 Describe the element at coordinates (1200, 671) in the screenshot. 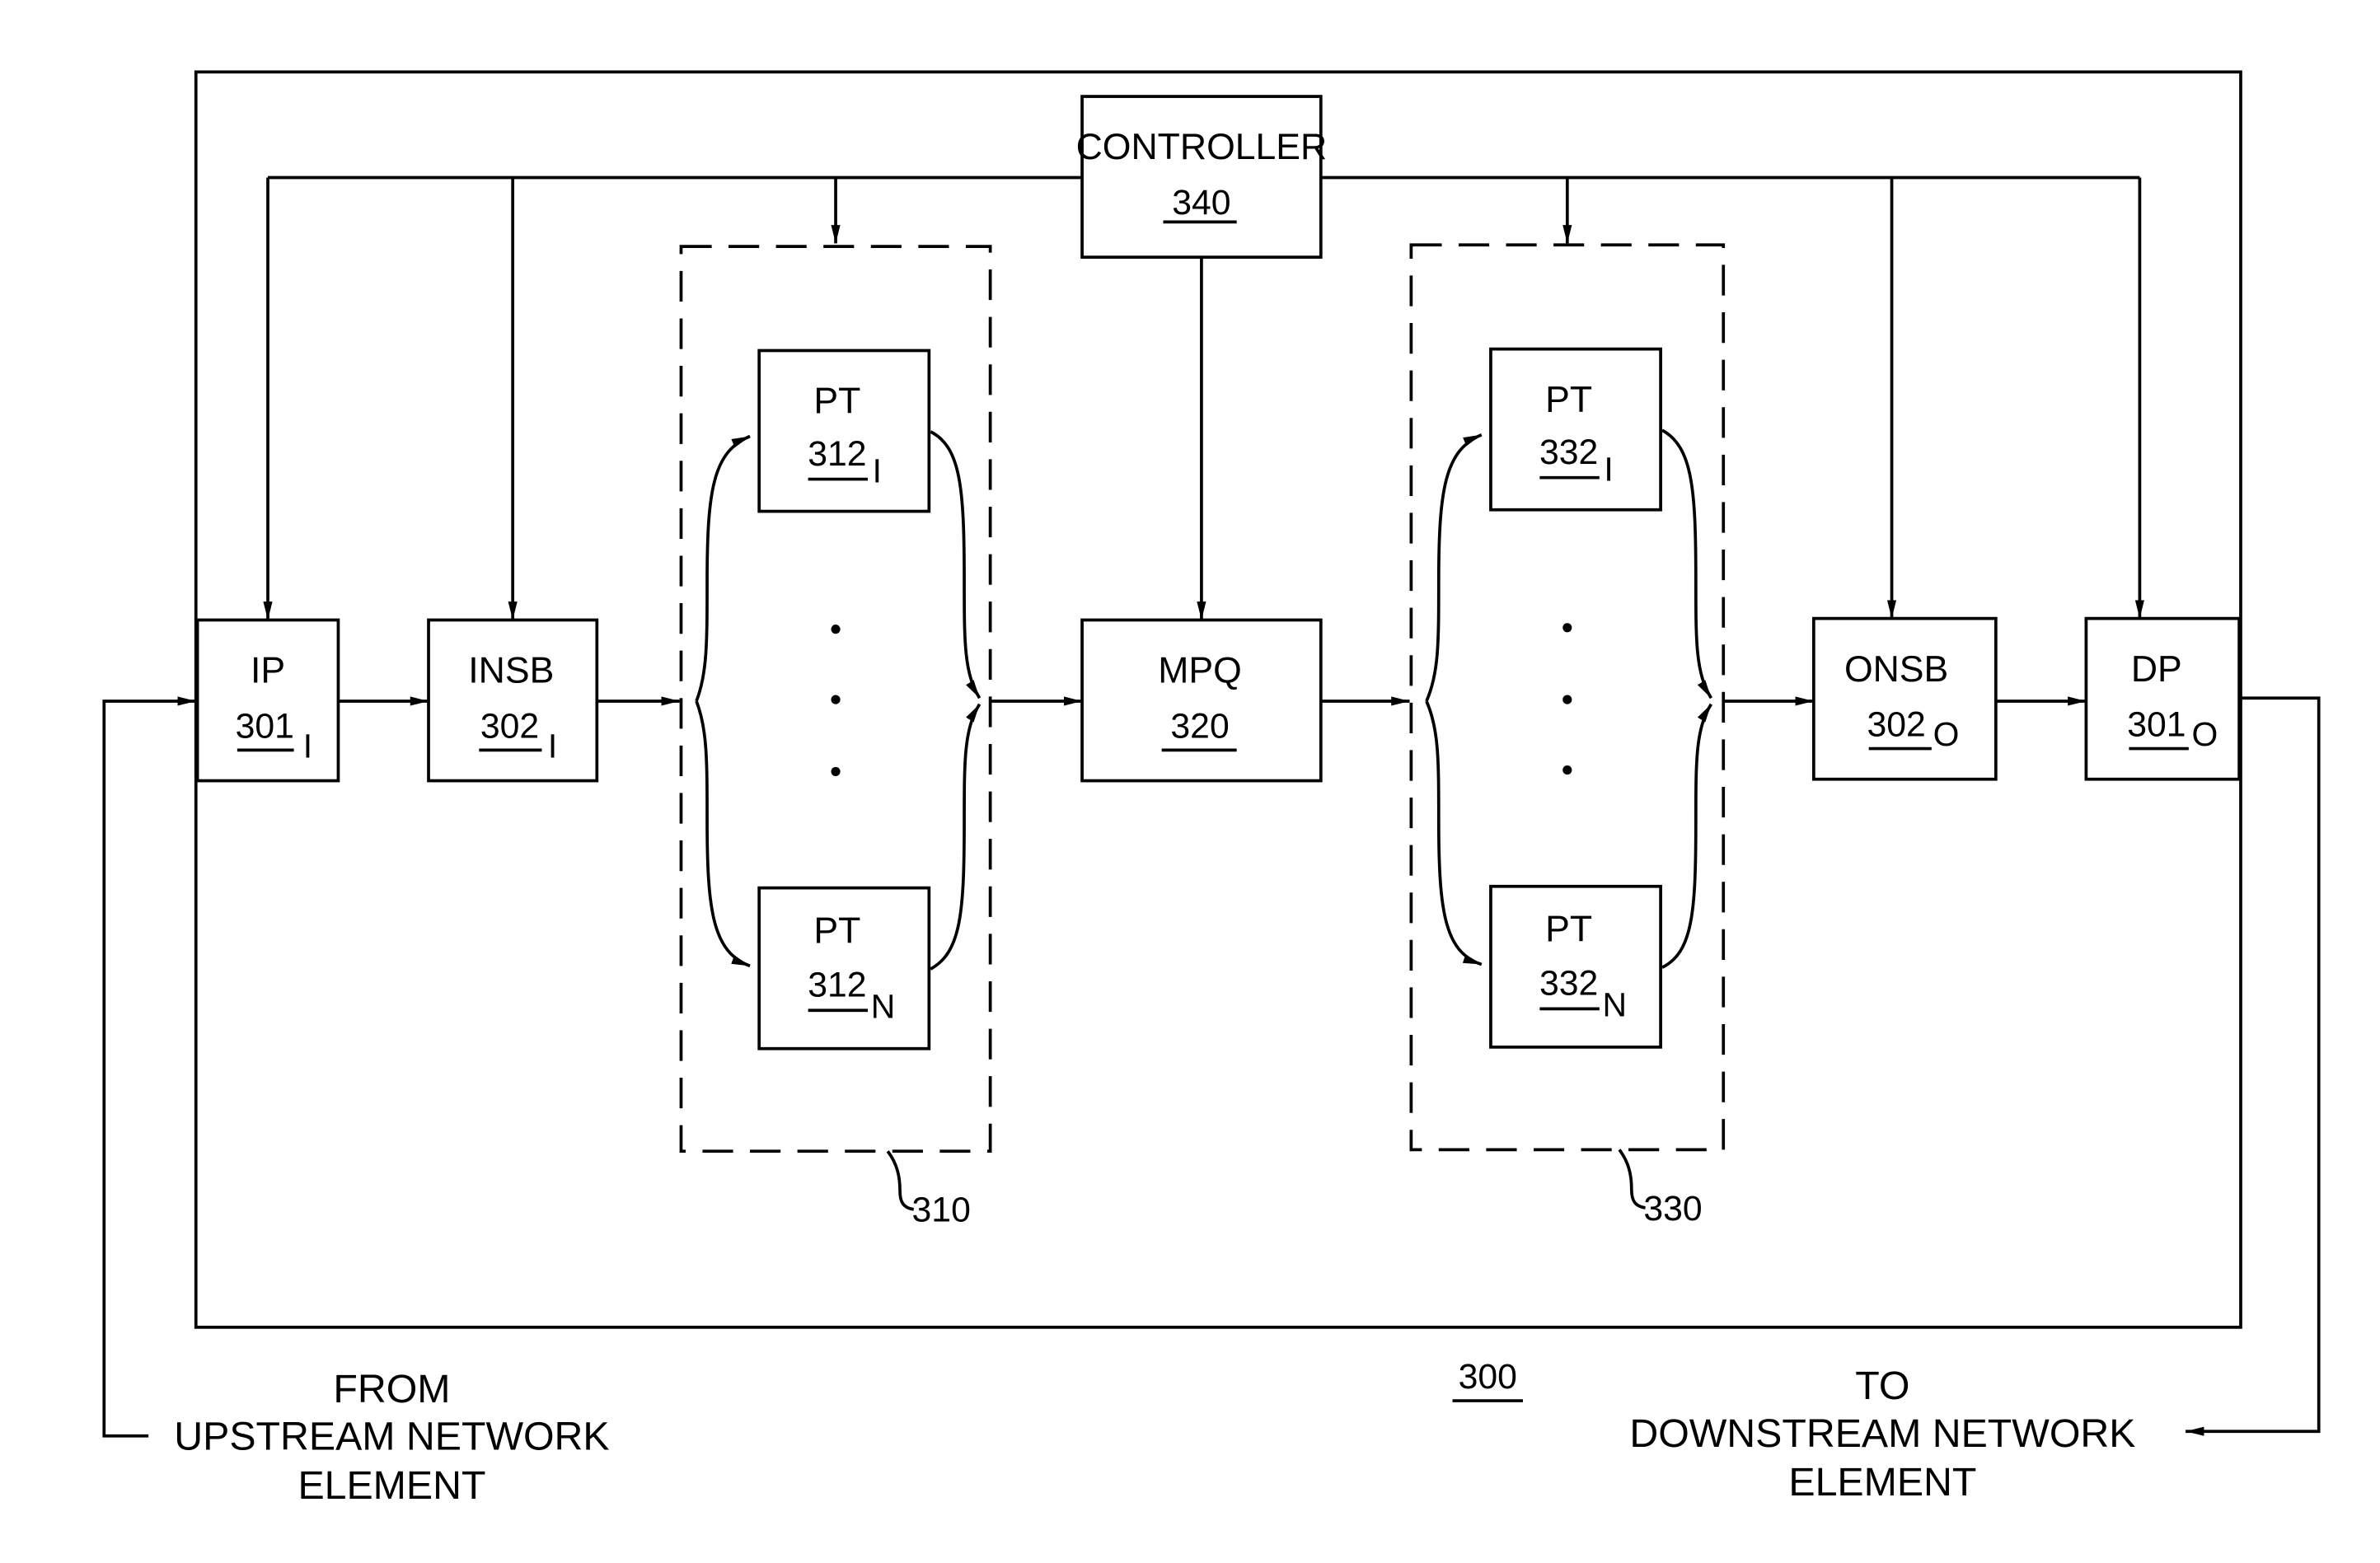

I see `mpq-label: MPQ` at that location.